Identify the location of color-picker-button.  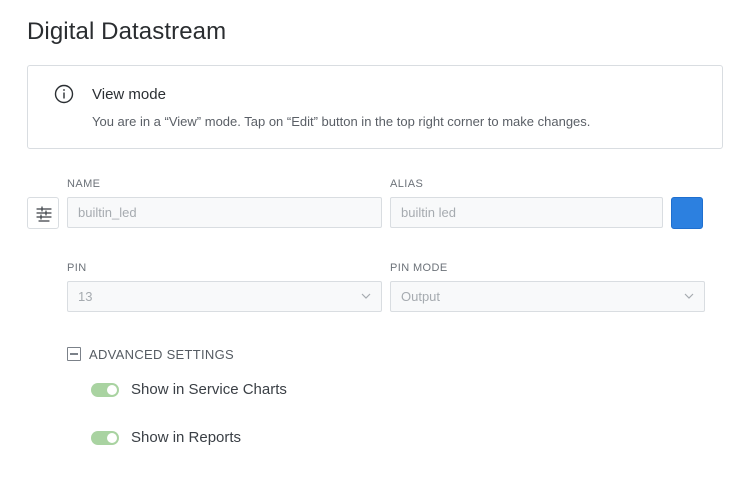
(687, 213).